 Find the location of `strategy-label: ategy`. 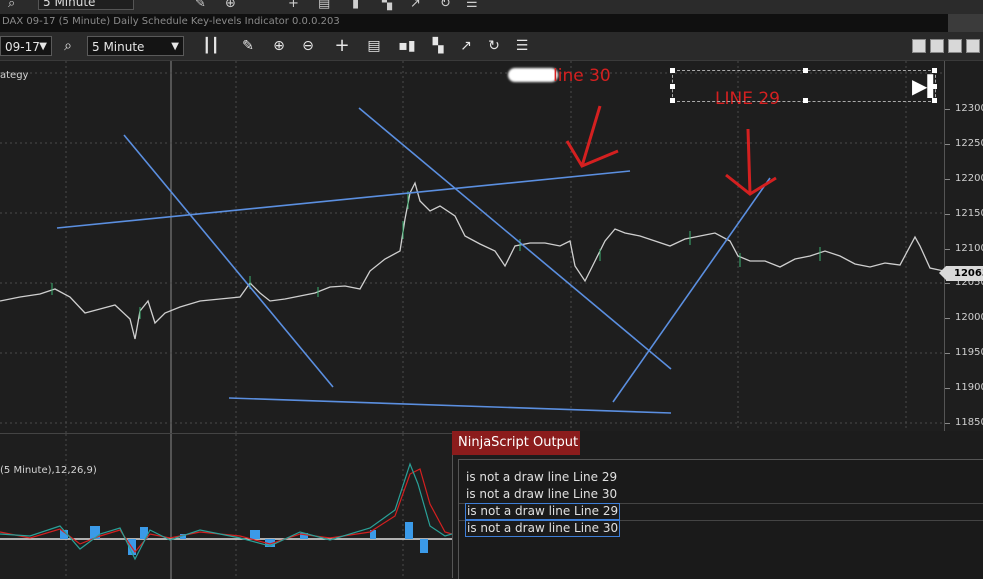

strategy-label: ategy is located at coordinates (14, 75).